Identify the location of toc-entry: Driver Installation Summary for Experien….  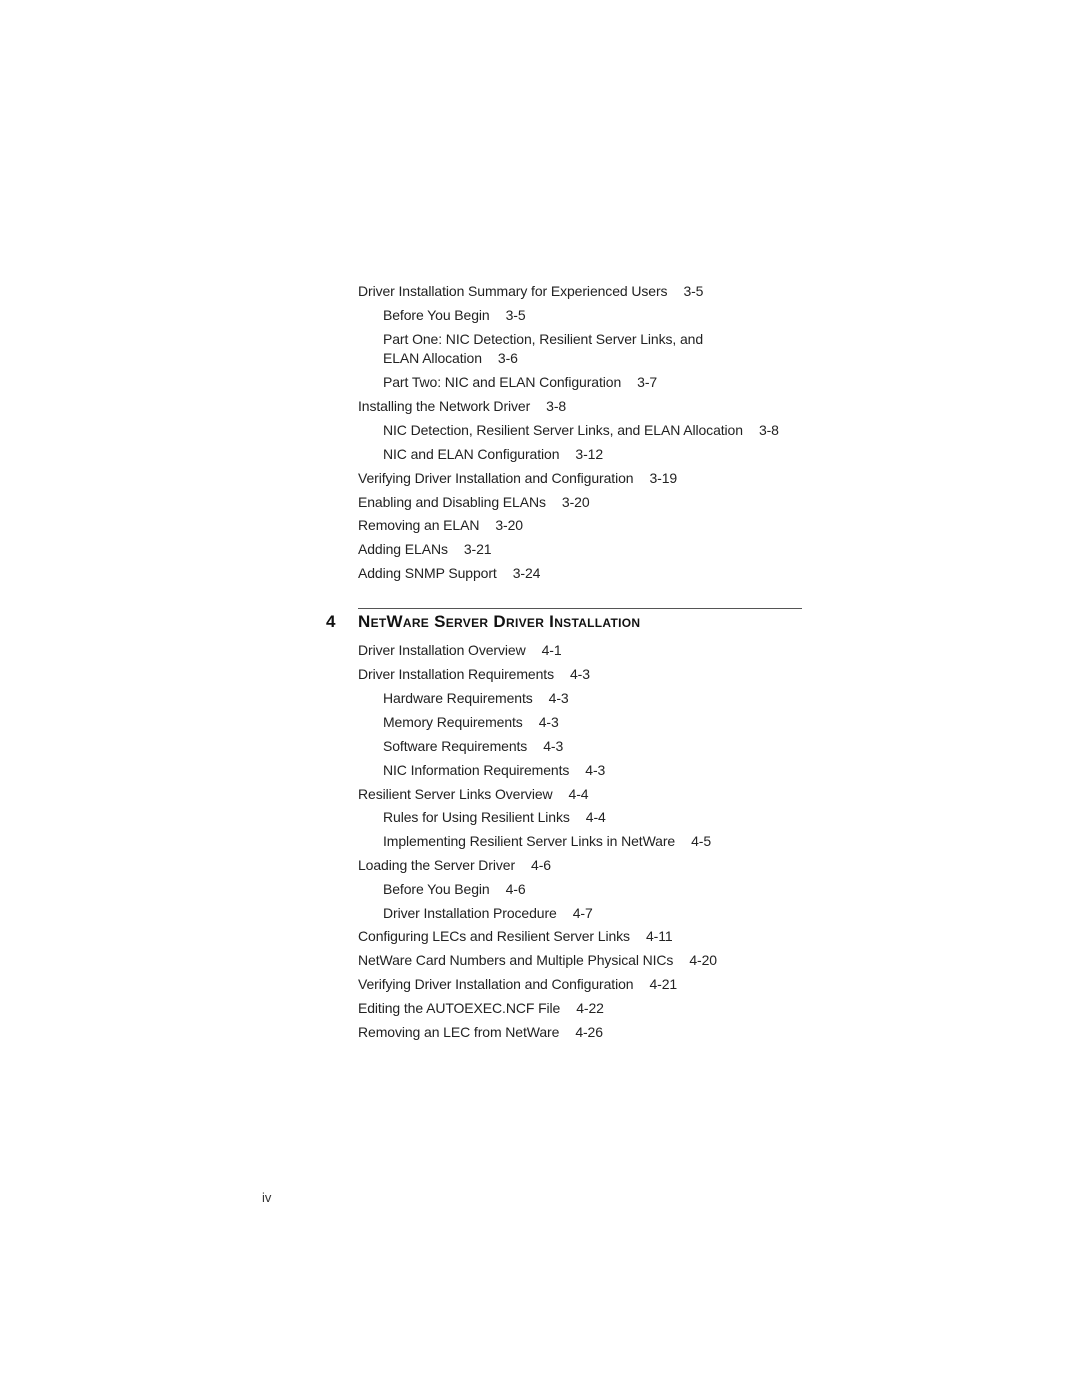
(530, 291).